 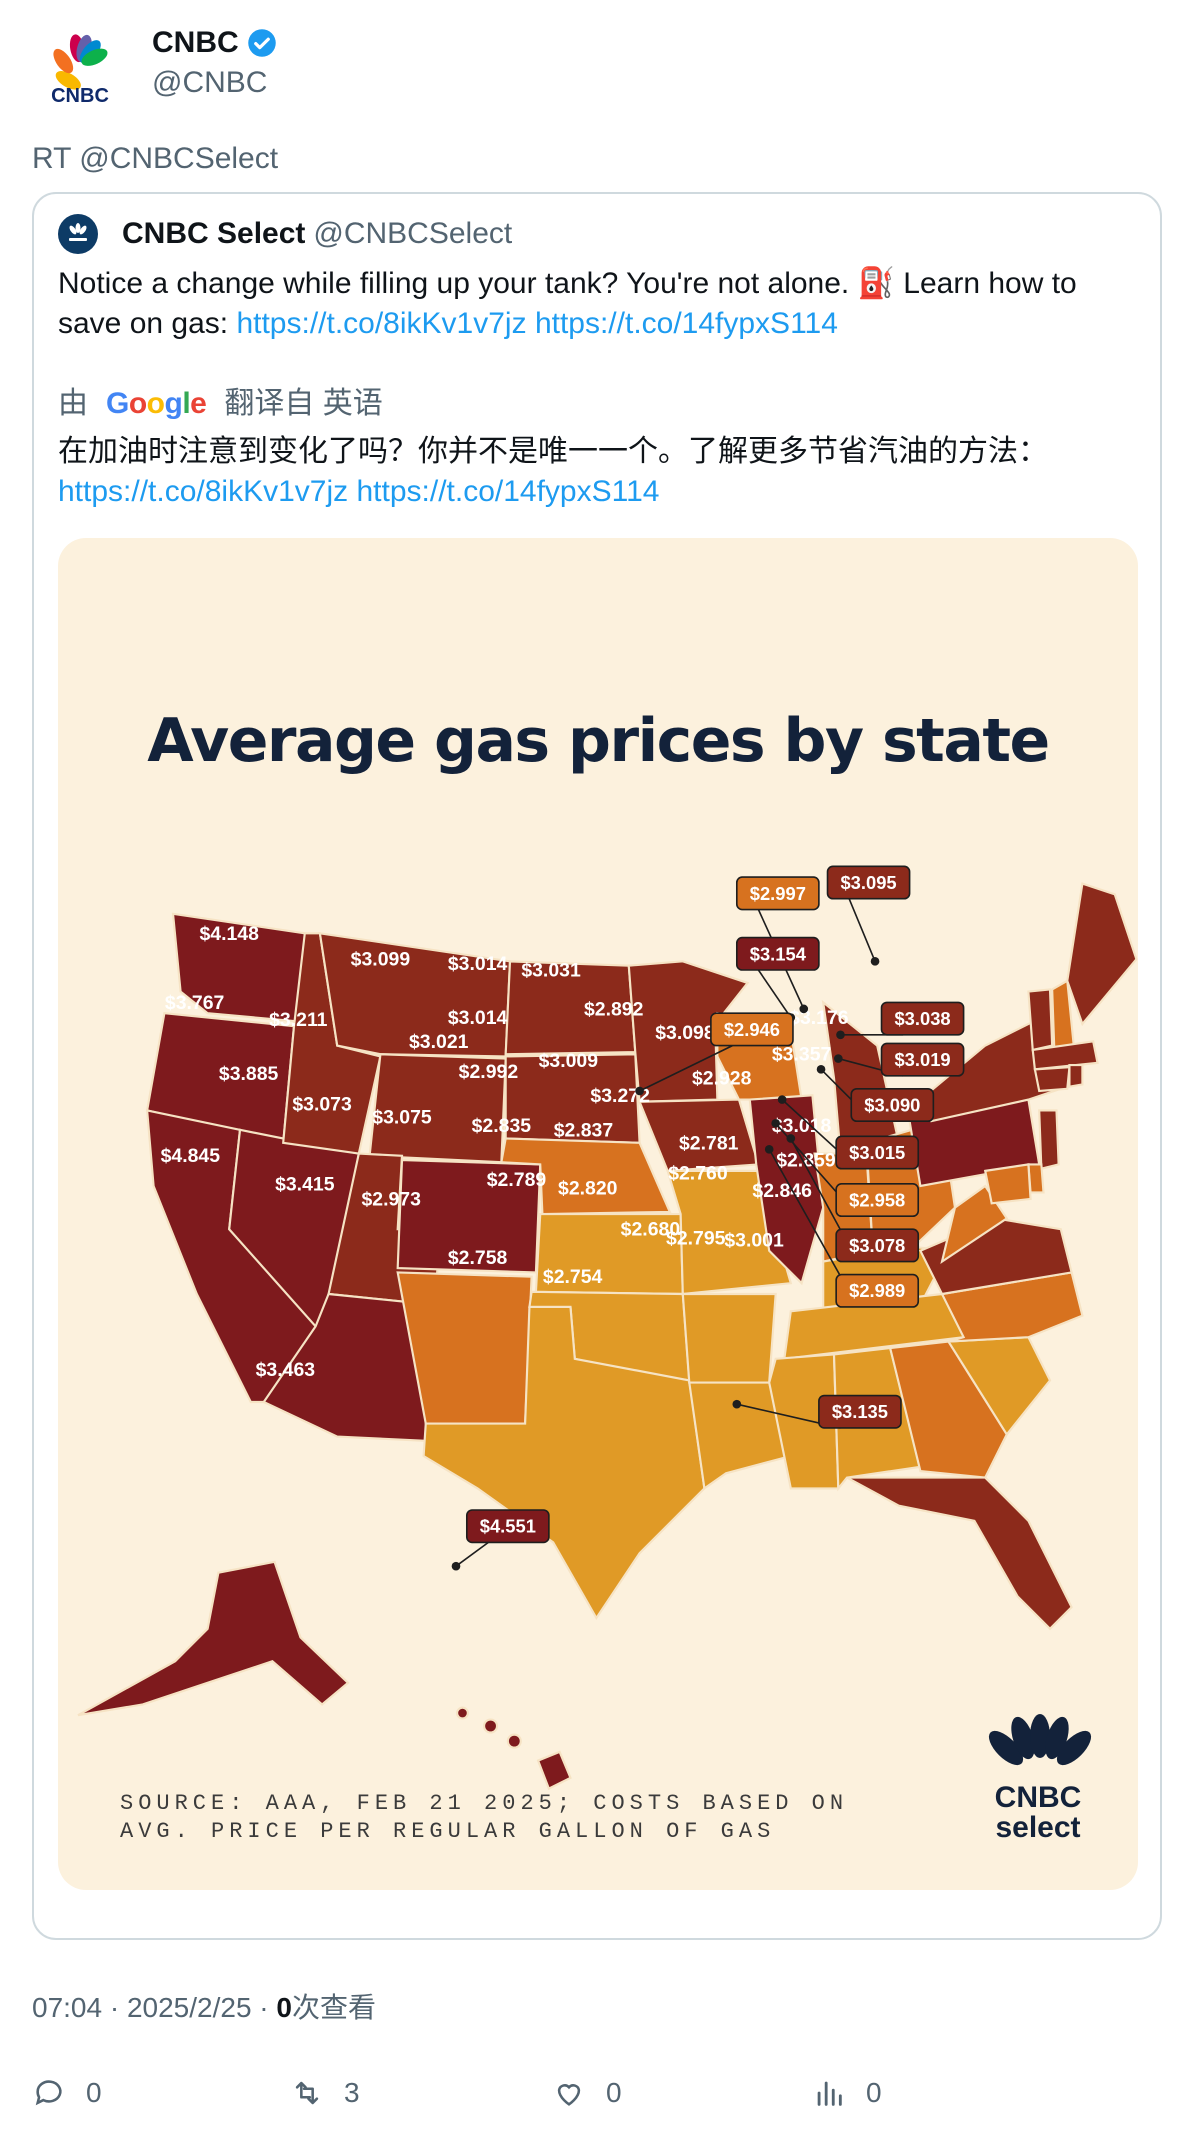 What do you see at coordinates (1038, 1797) in the screenshot?
I see `logo-line-1: CNBC` at bounding box center [1038, 1797].